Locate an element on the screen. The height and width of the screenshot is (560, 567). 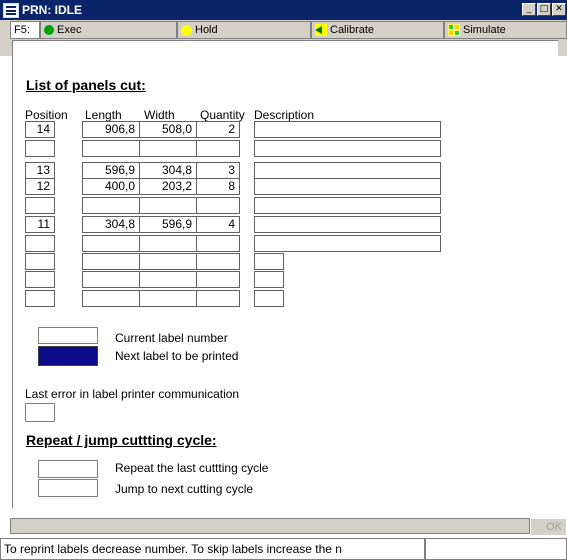
cell-position: 12 is located at coordinates (40, 186).